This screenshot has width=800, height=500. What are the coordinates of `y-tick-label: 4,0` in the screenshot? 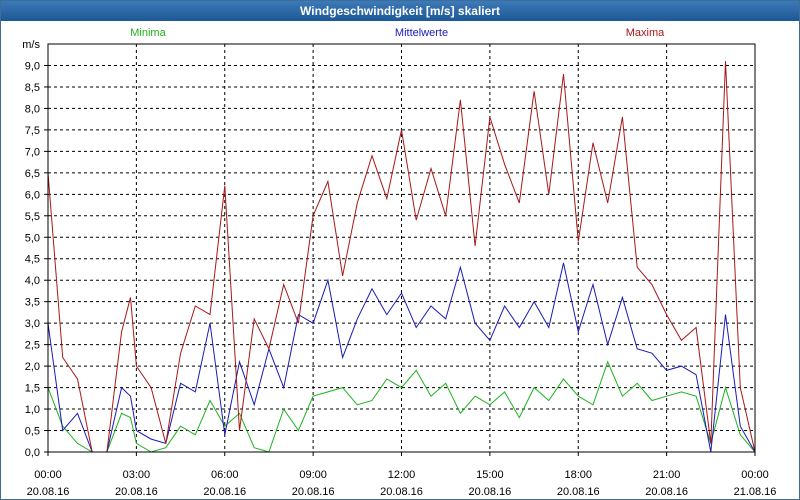 It's located at (32, 281).